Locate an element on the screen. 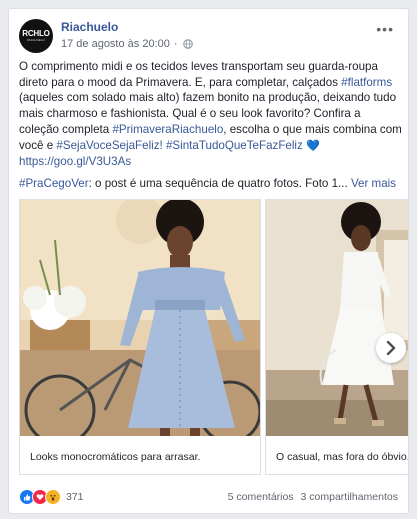 The image size is (417, 519). carousel-next-button is located at coordinates (391, 348).